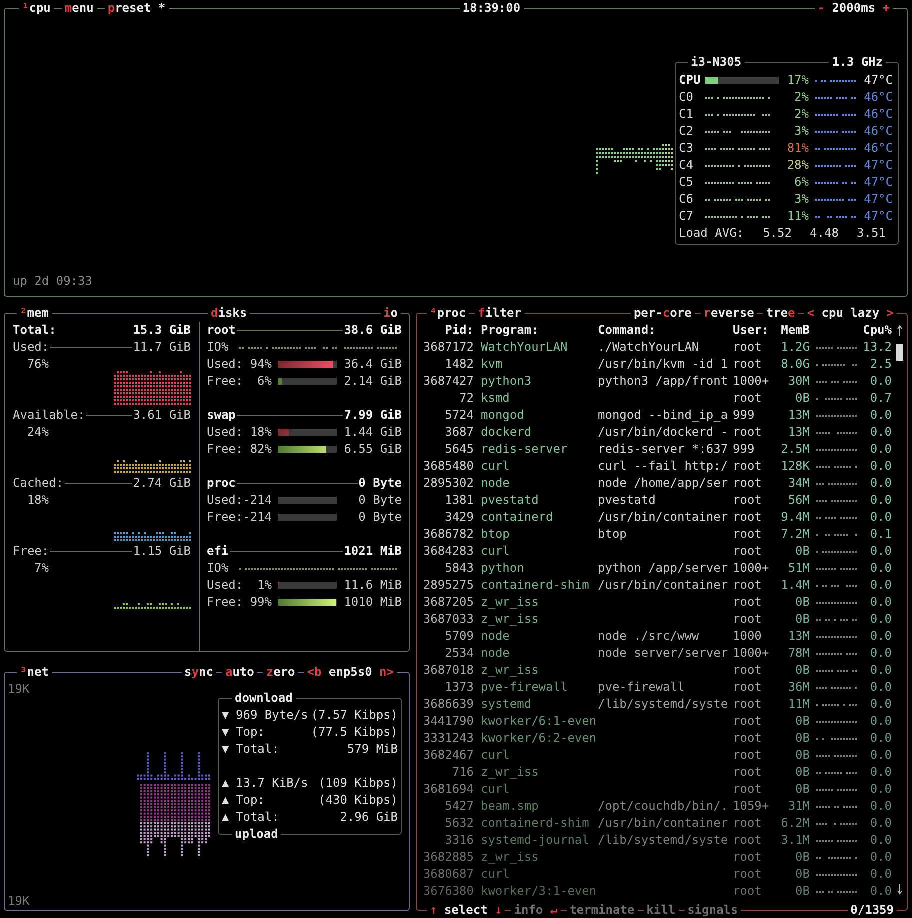 The width and height of the screenshot is (912, 918). Describe the element at coordinates (798, 483) in the screenshot. I see `memory-cell-text: 34M` at that location.